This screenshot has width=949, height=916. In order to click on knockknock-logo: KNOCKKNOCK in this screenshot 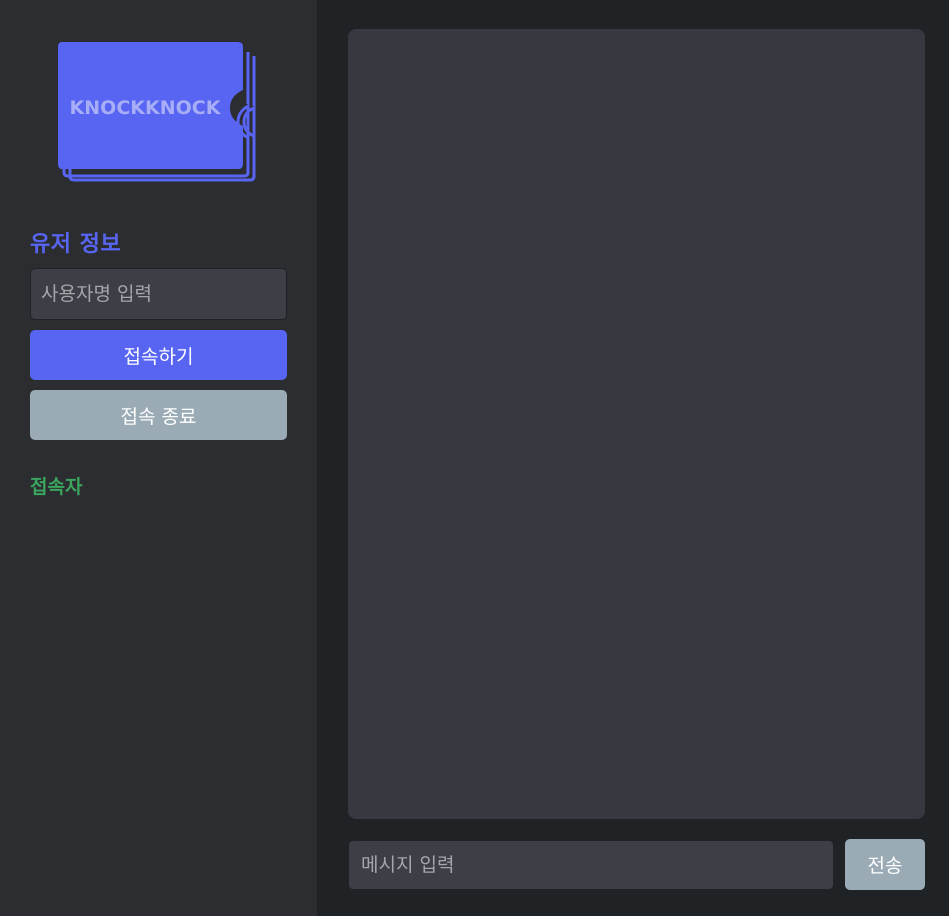, I will do `click(157, 112)`.